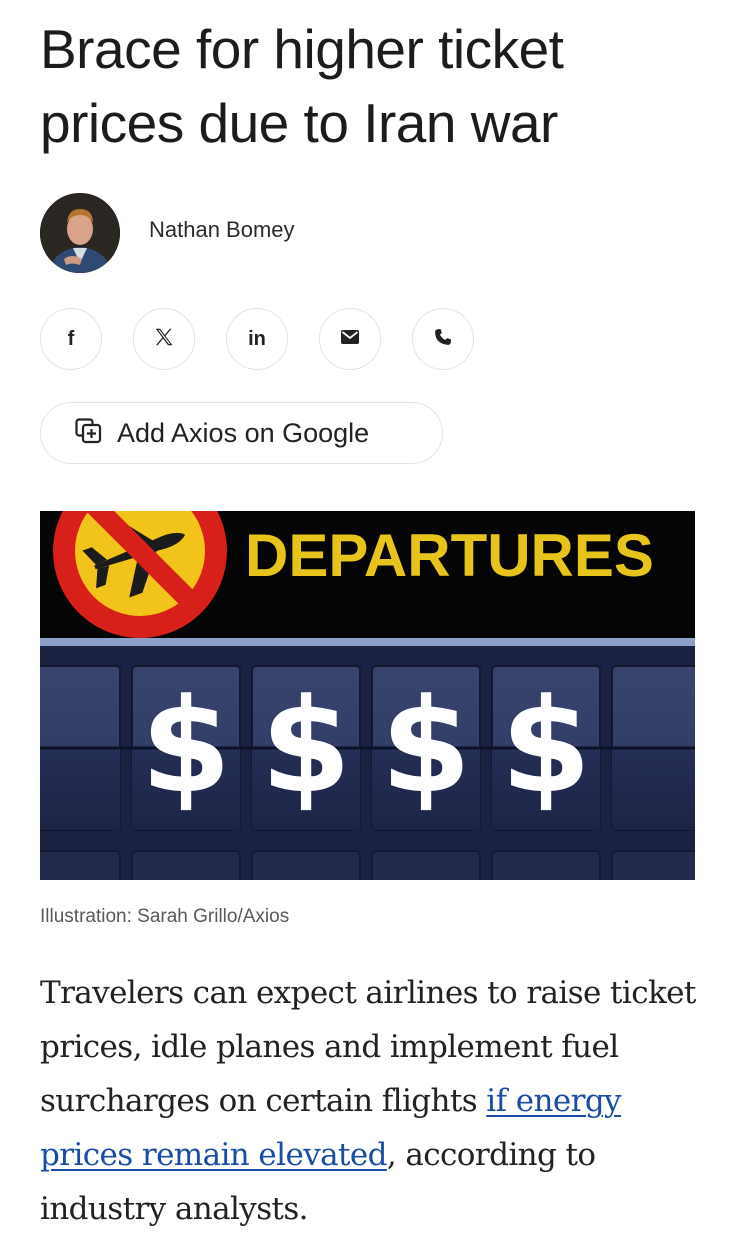  I want to click on share-buttons: f in, so click(257, 339).